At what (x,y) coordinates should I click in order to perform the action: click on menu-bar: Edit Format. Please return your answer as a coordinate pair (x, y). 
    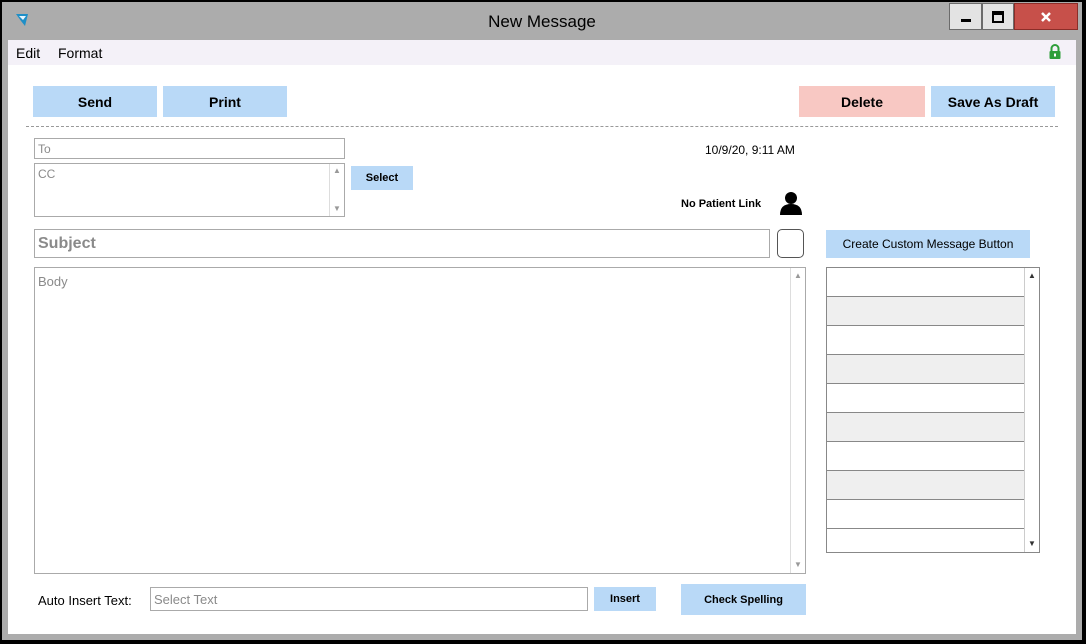
    Looking at the image, I should click on (542, 52).